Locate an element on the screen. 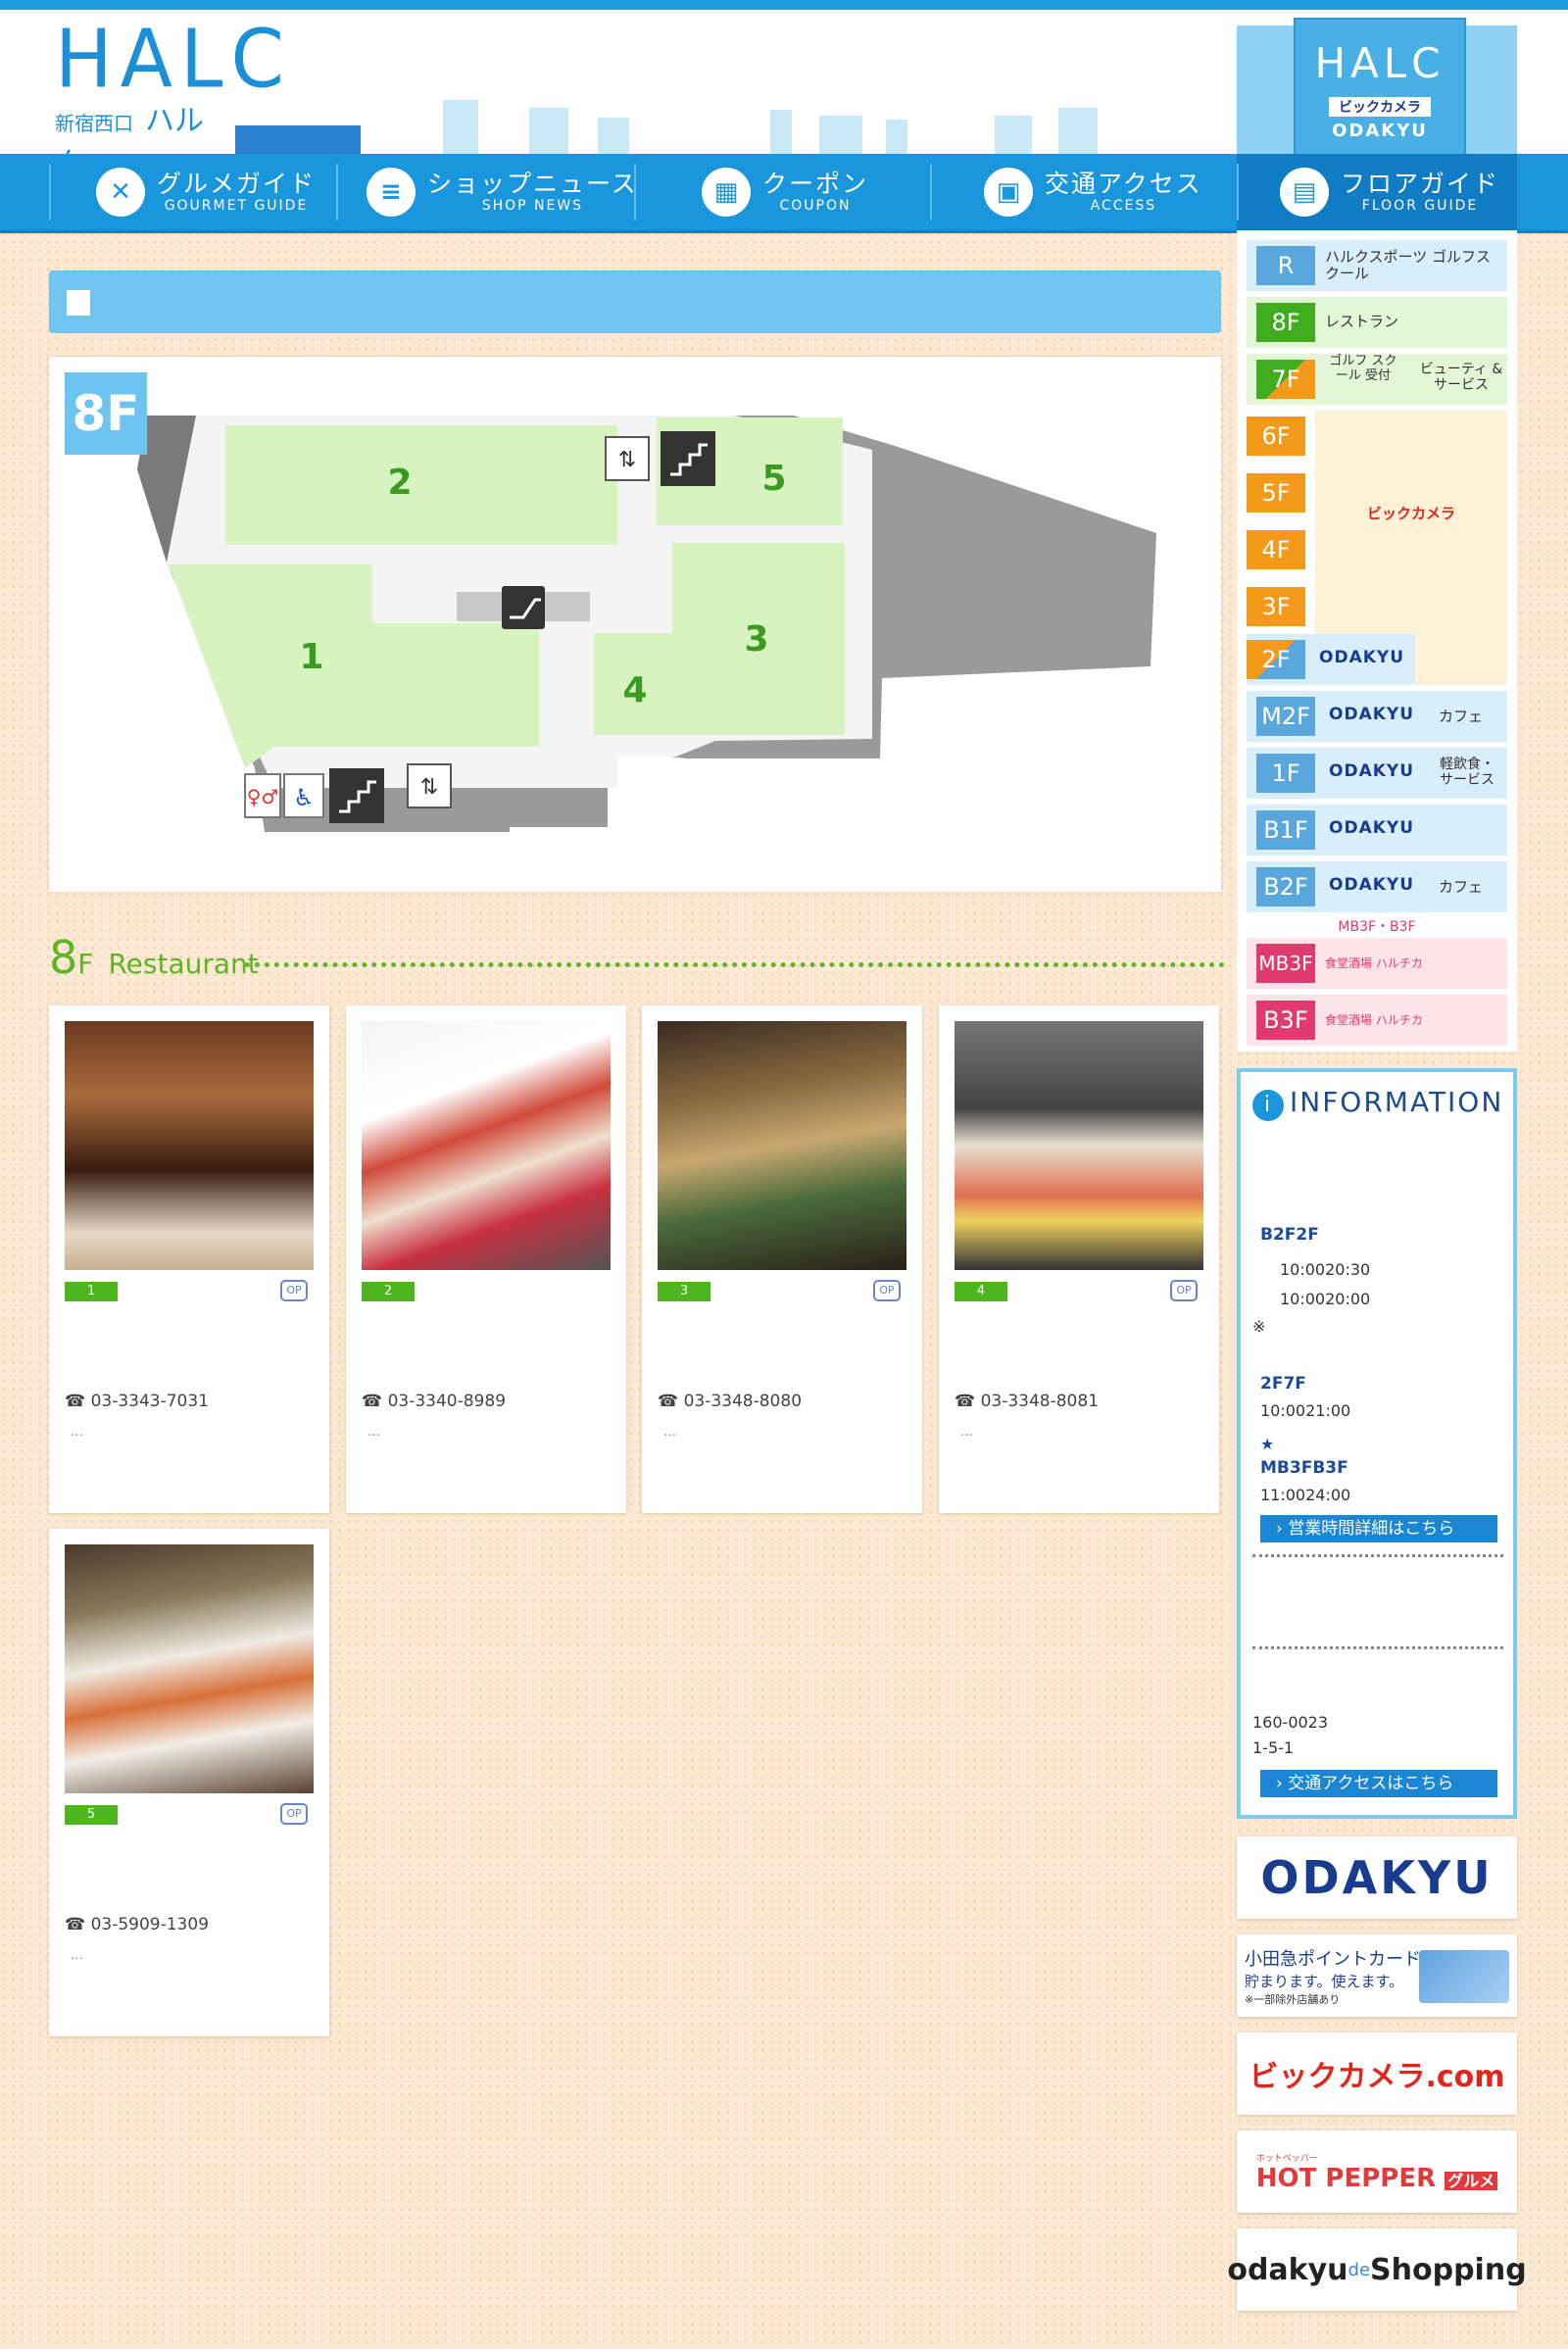 Image resolution: width=1568 pixels, height=2349 pixels. shop-number: 3 is located at coordinates (684, 1292).